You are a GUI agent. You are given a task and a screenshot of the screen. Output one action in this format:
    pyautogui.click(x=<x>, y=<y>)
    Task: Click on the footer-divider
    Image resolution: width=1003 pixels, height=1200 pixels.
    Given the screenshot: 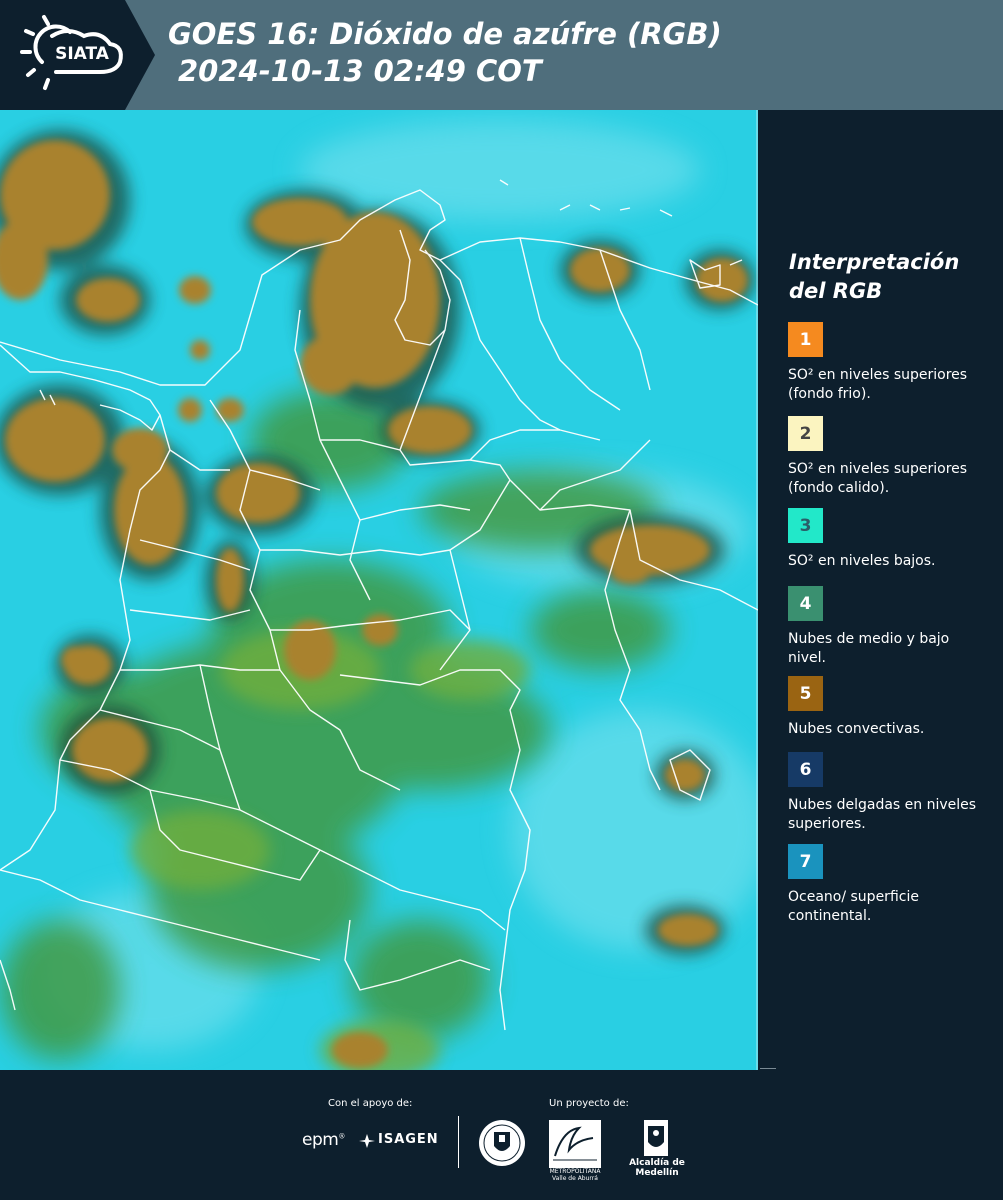 What is the action you would take?
    pyautogui.click(x=458, y=1142)
    